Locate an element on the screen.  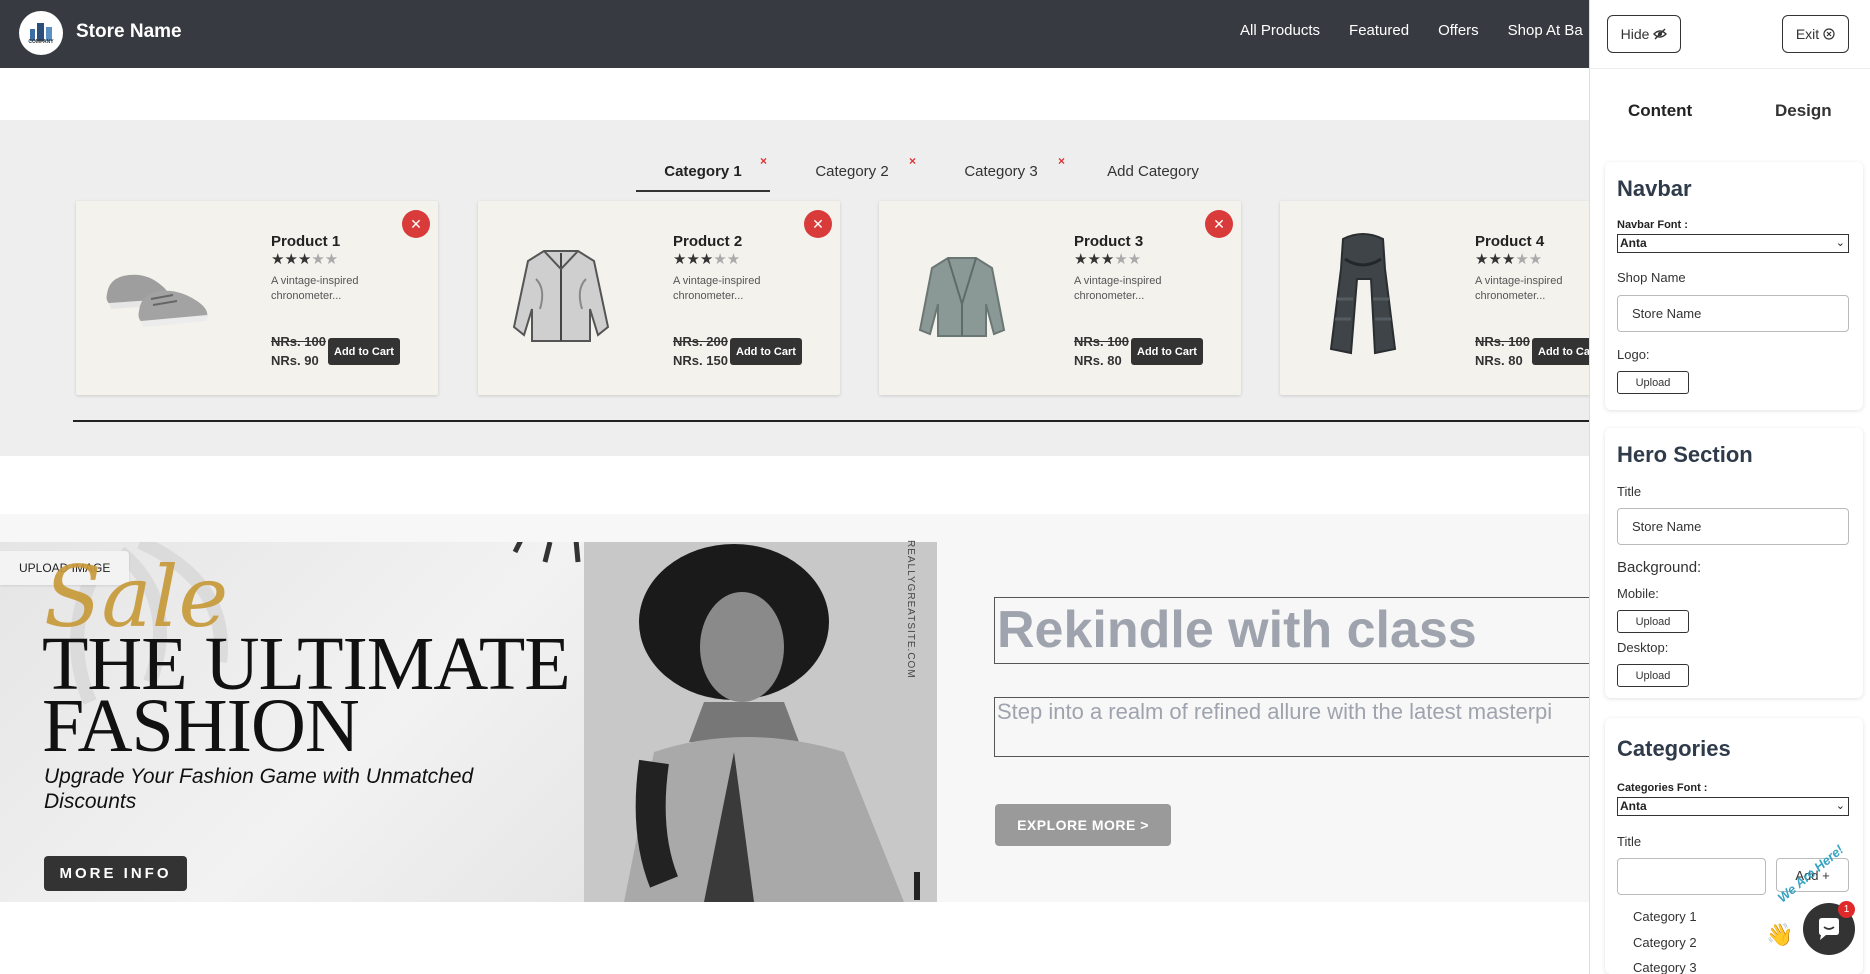
remove-category-3-icon: × is located at coordinates (1061, 161).